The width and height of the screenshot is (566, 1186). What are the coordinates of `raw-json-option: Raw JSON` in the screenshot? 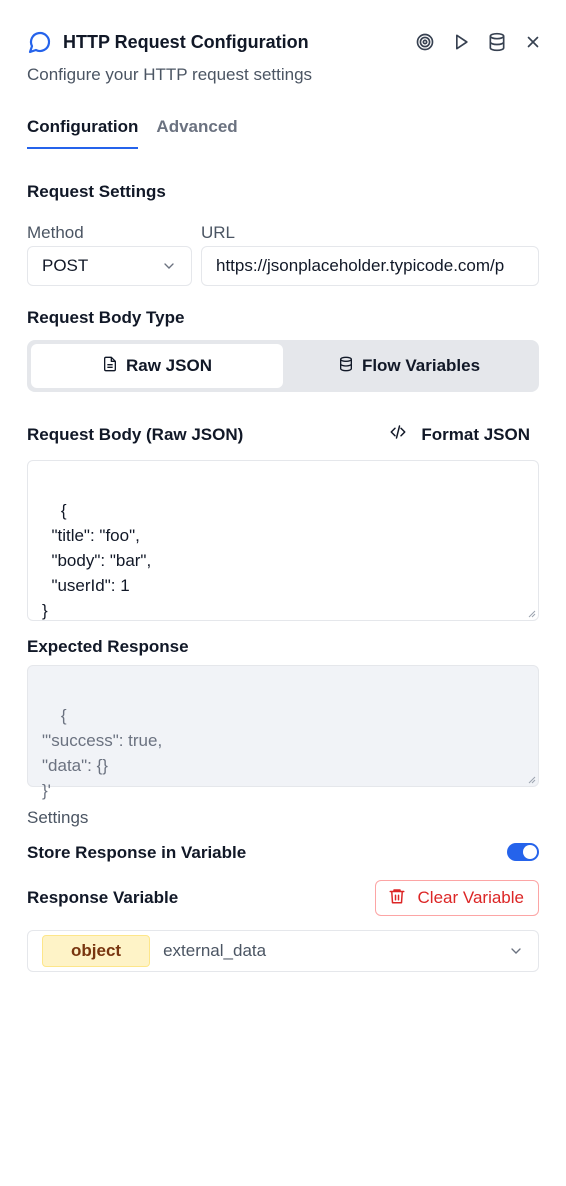 It's located at (157, 366).